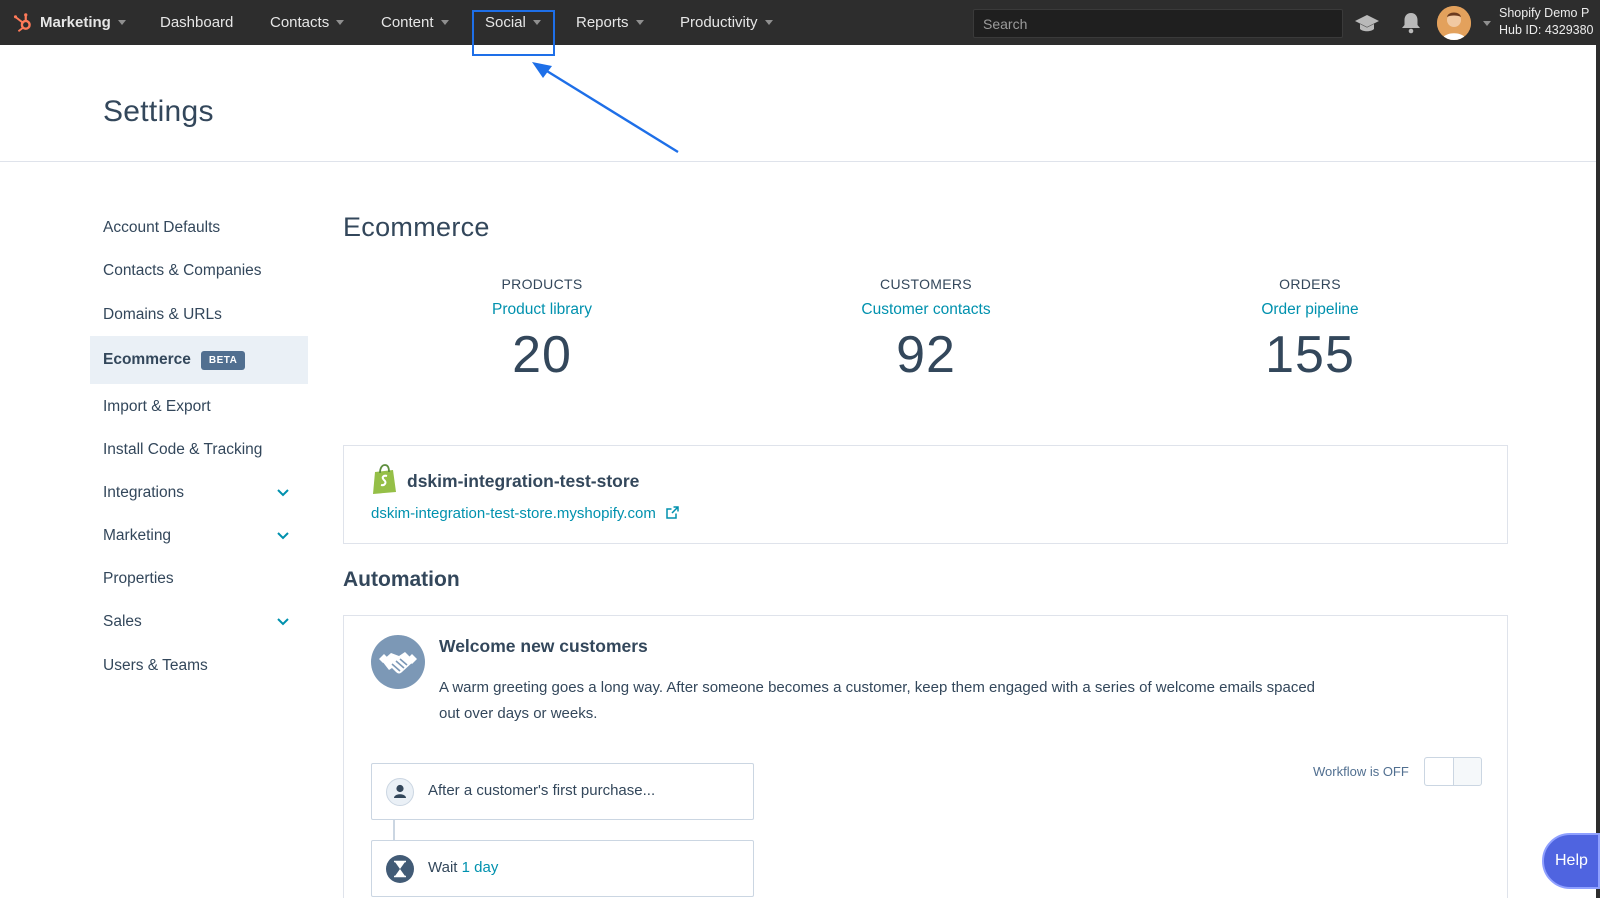 The width and height of the screenshot is (1600, 898). What do you see at coordinates (158, 111) in the screenshot?
I see `page-title: Settings` at bounding box center [158, 111].